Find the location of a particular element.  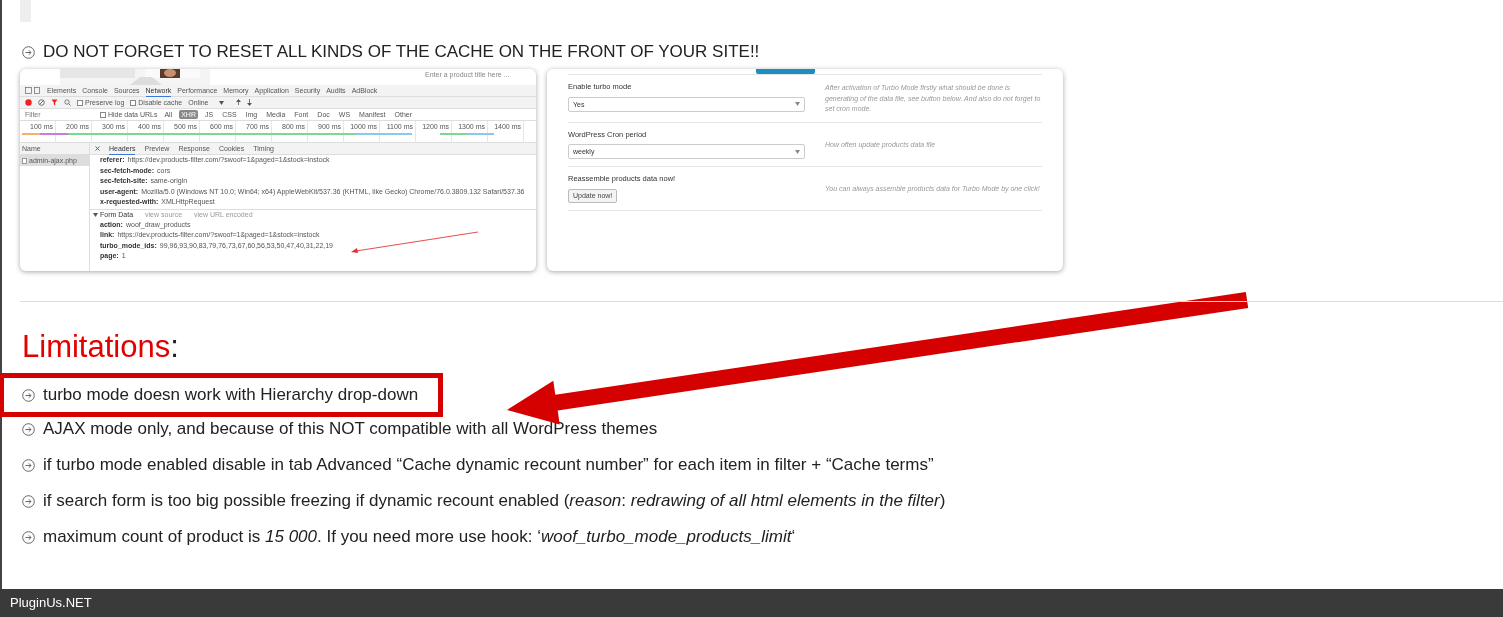

file-icon is located at coordinates (24, 160).